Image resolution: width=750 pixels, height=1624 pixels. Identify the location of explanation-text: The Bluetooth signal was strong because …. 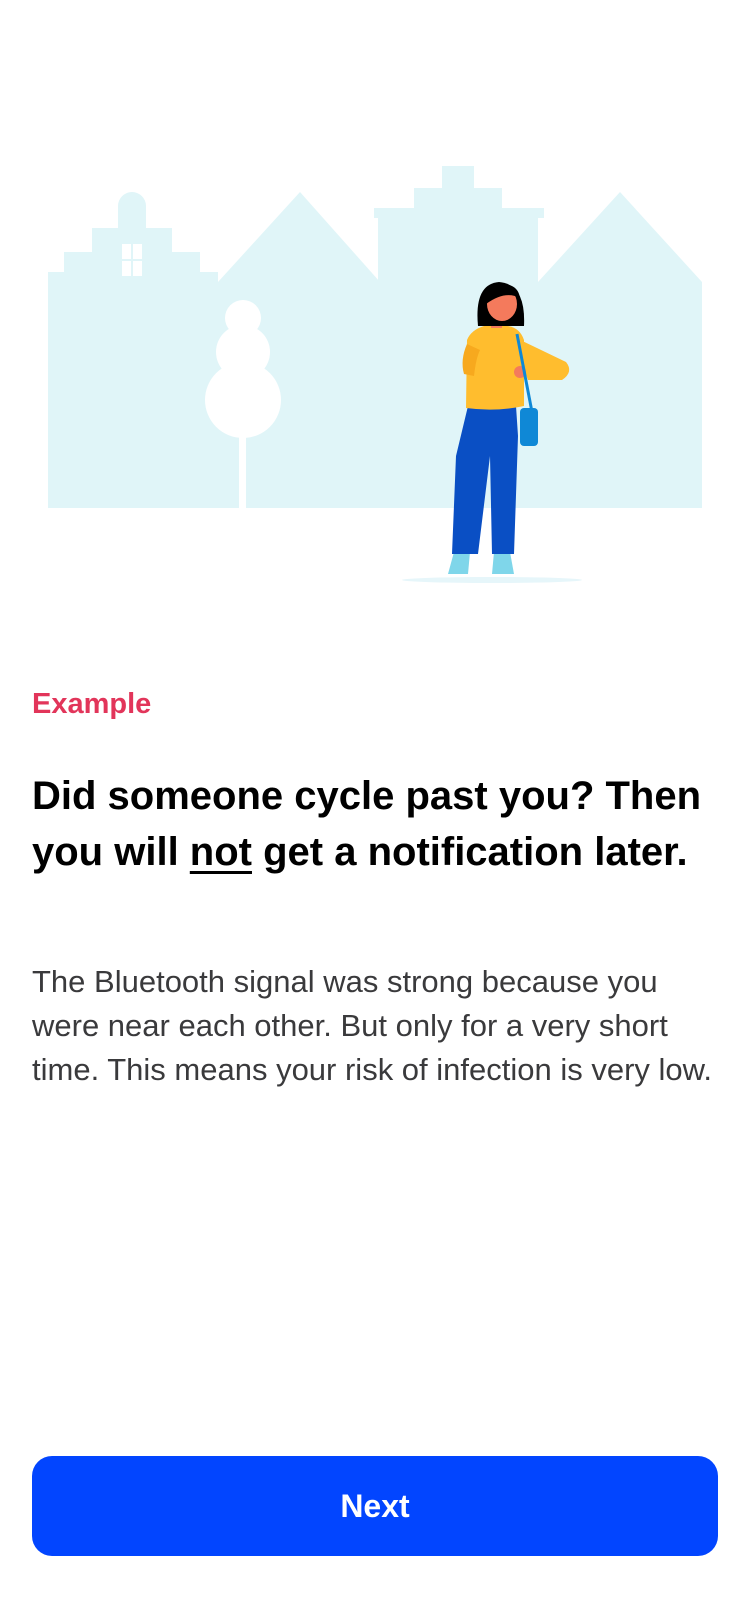
(372, 1025).